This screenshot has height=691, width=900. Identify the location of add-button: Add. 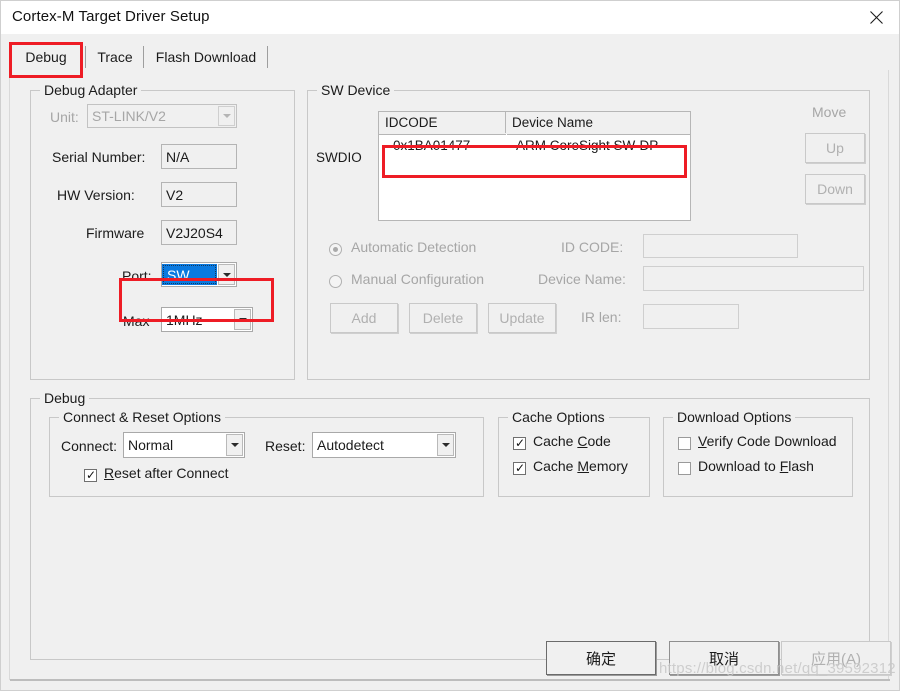
(364, 318).